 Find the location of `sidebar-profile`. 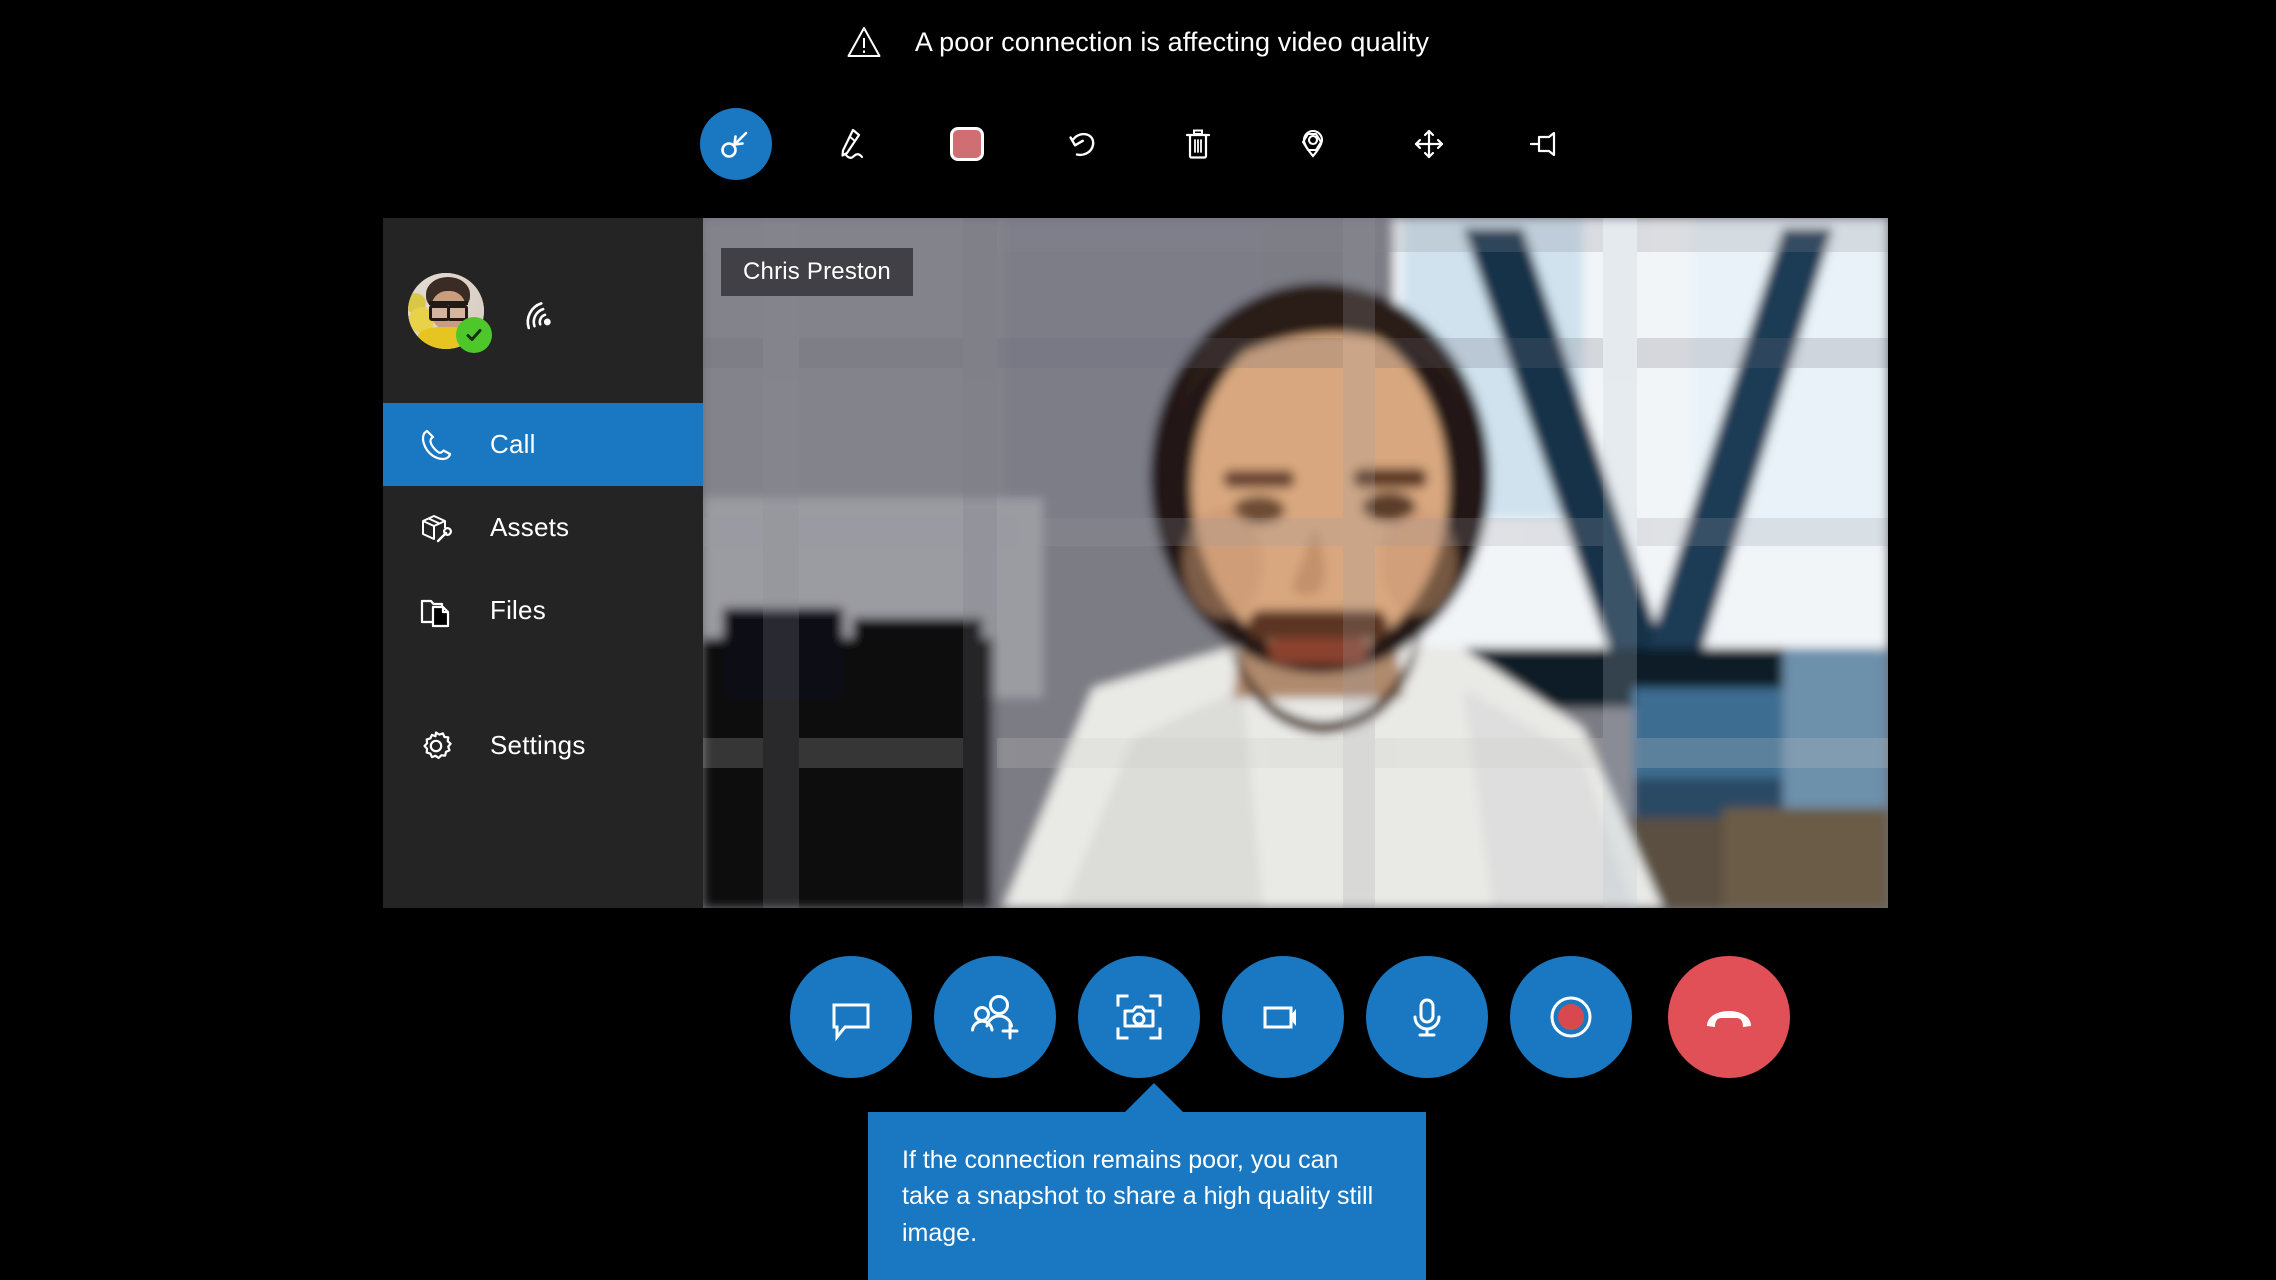

sidebar-profile is located at coordinates (543, 310).